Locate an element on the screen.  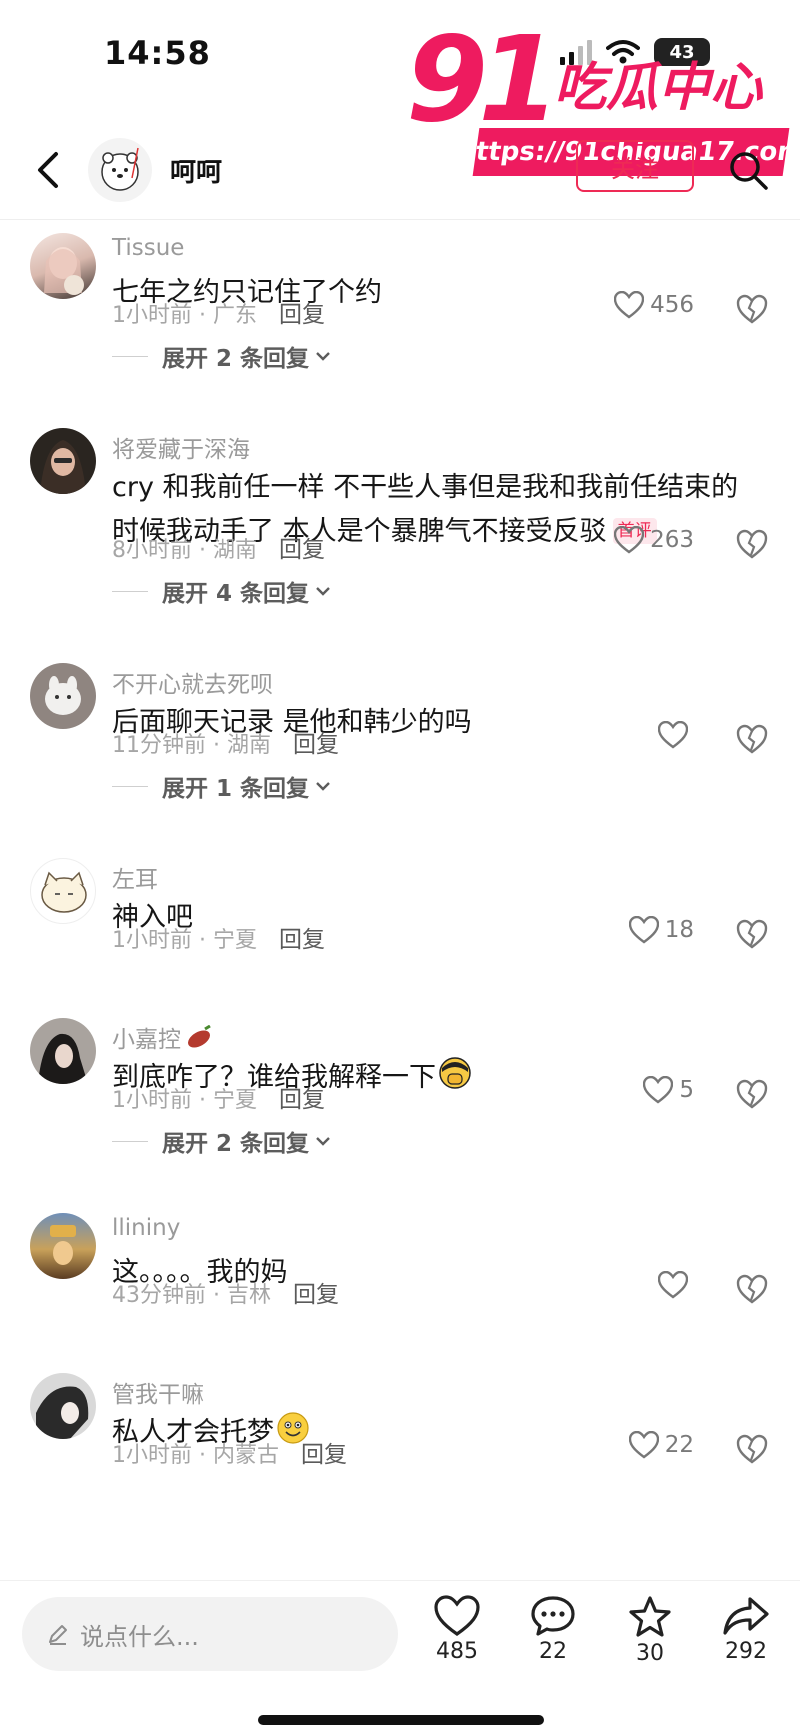
like-post-button: 485 is located at coordinates (457, 1629).